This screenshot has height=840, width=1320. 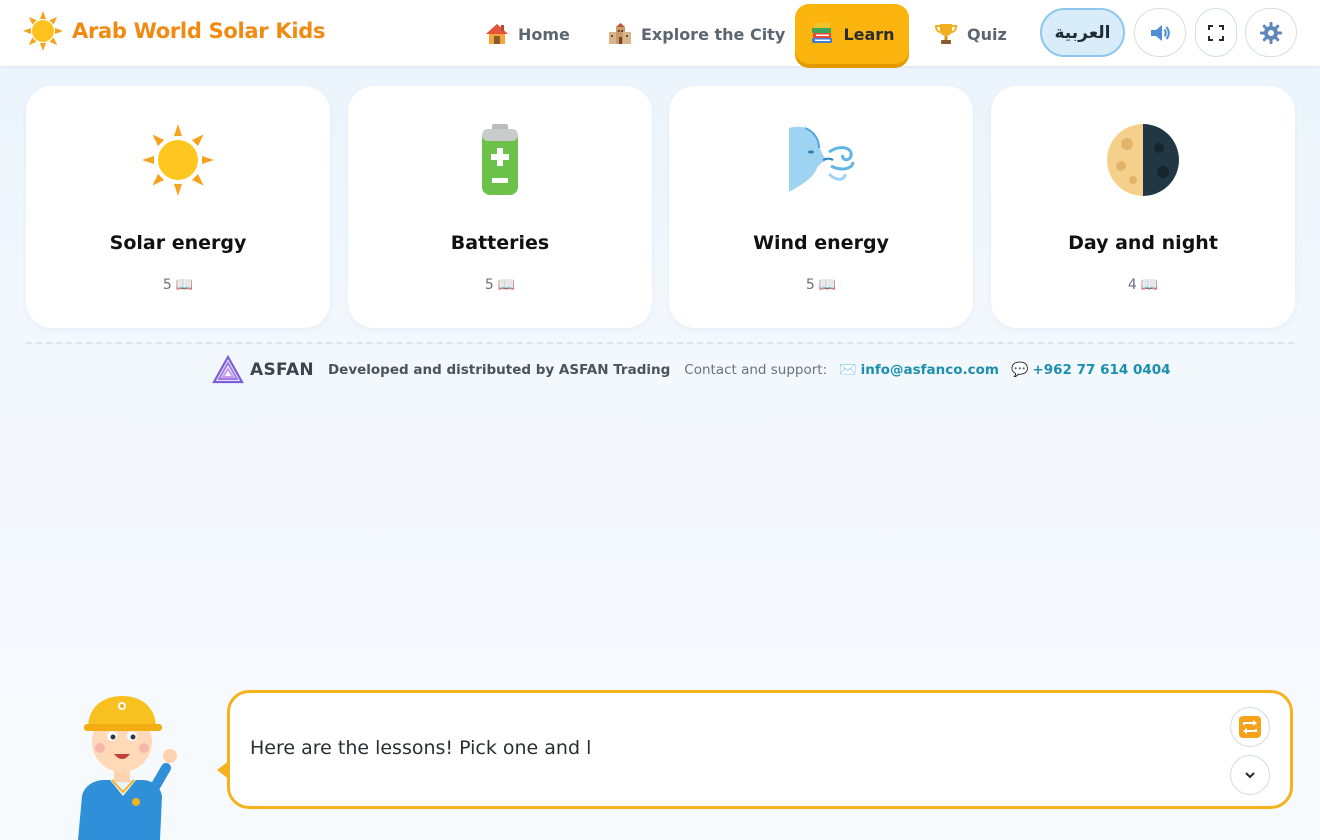 I want to click on sound-button, so click(x=1160, y=32).